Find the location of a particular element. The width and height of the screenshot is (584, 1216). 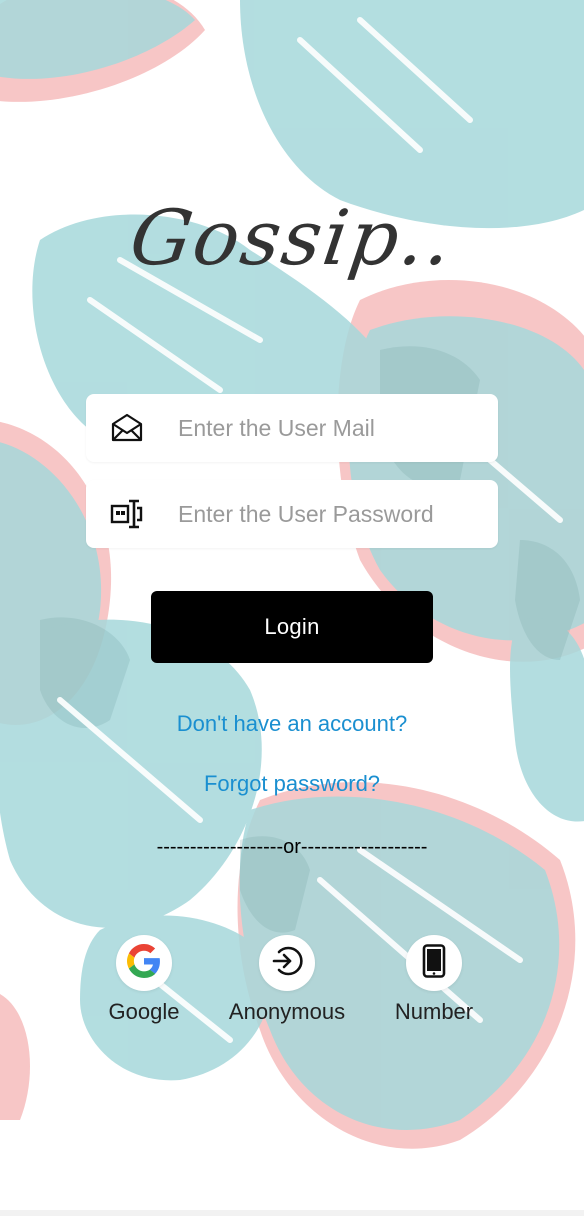

phone-button is located at coordinates (434, 963).